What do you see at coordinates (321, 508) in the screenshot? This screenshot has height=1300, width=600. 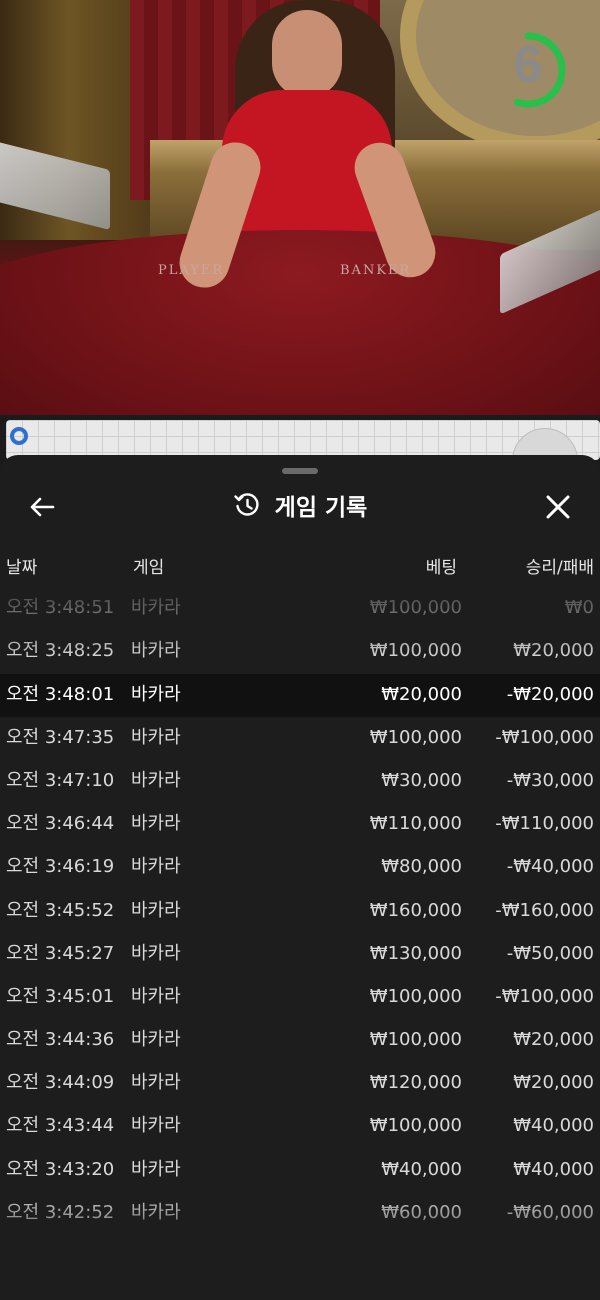 I see `page-title: 게임 기록` at bounding box center [321, 508].